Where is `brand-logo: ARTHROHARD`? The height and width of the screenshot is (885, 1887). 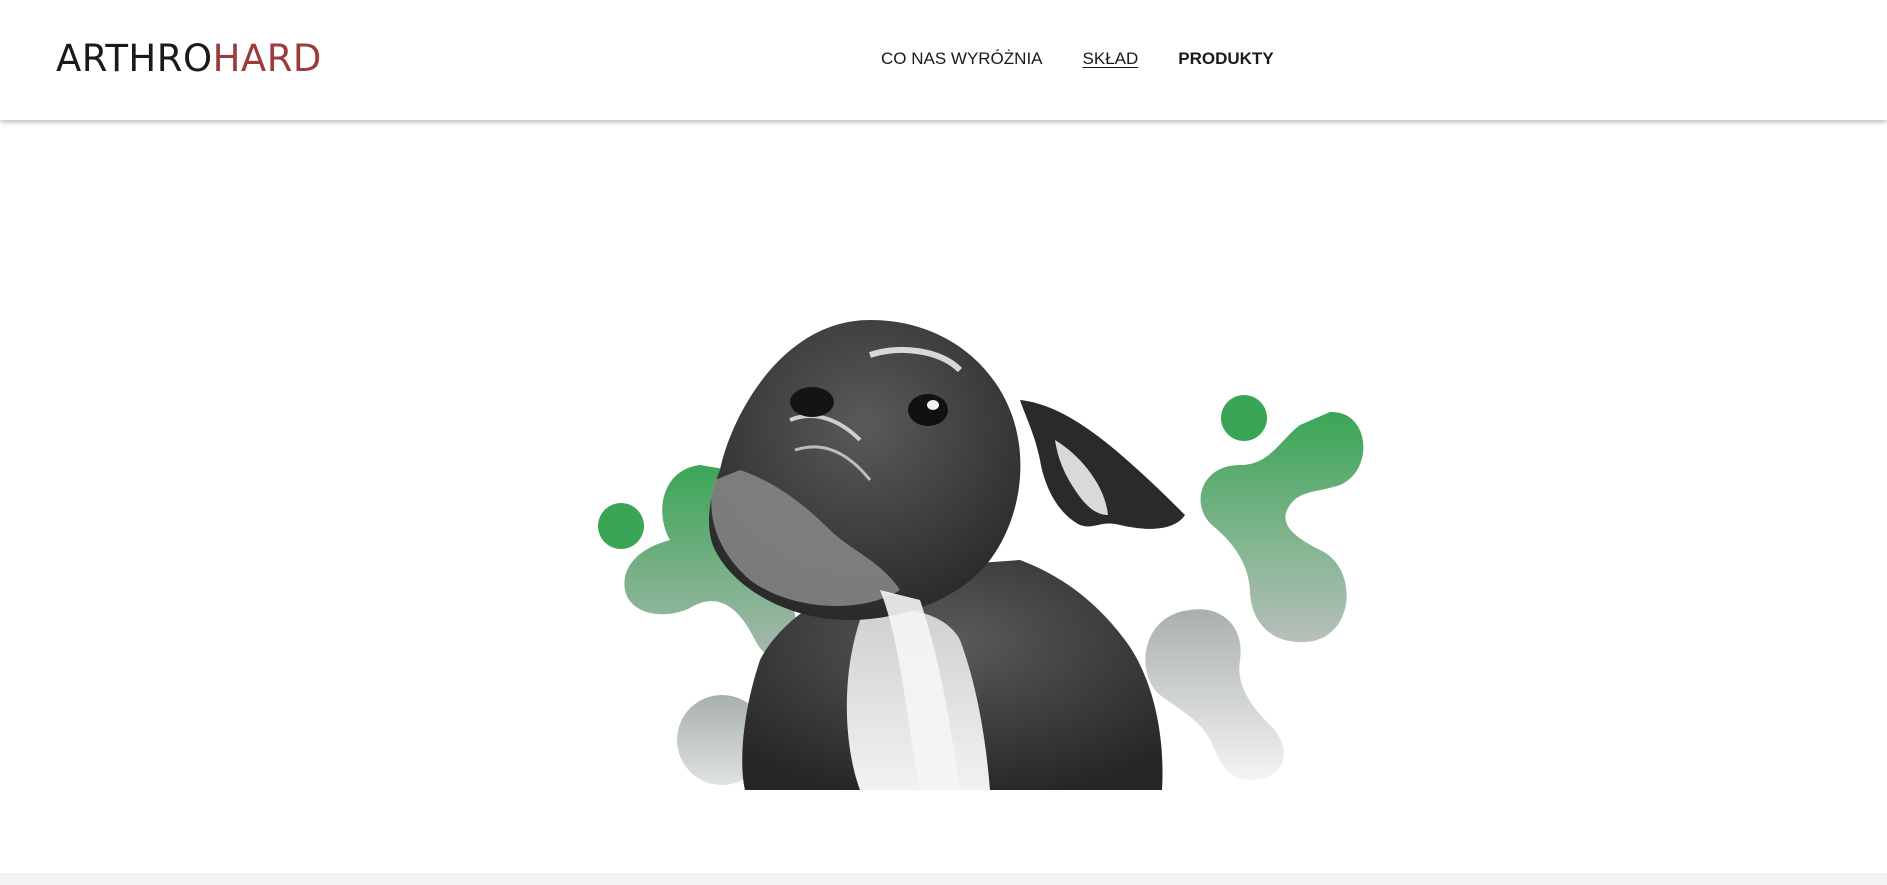 brand-logo: ARTHROHARD is located at coordinates (189, 59).